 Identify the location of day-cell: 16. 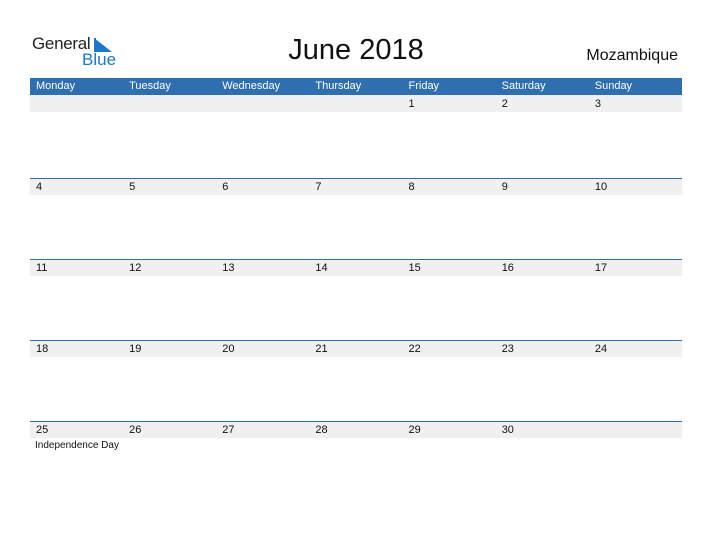
(542, 299).